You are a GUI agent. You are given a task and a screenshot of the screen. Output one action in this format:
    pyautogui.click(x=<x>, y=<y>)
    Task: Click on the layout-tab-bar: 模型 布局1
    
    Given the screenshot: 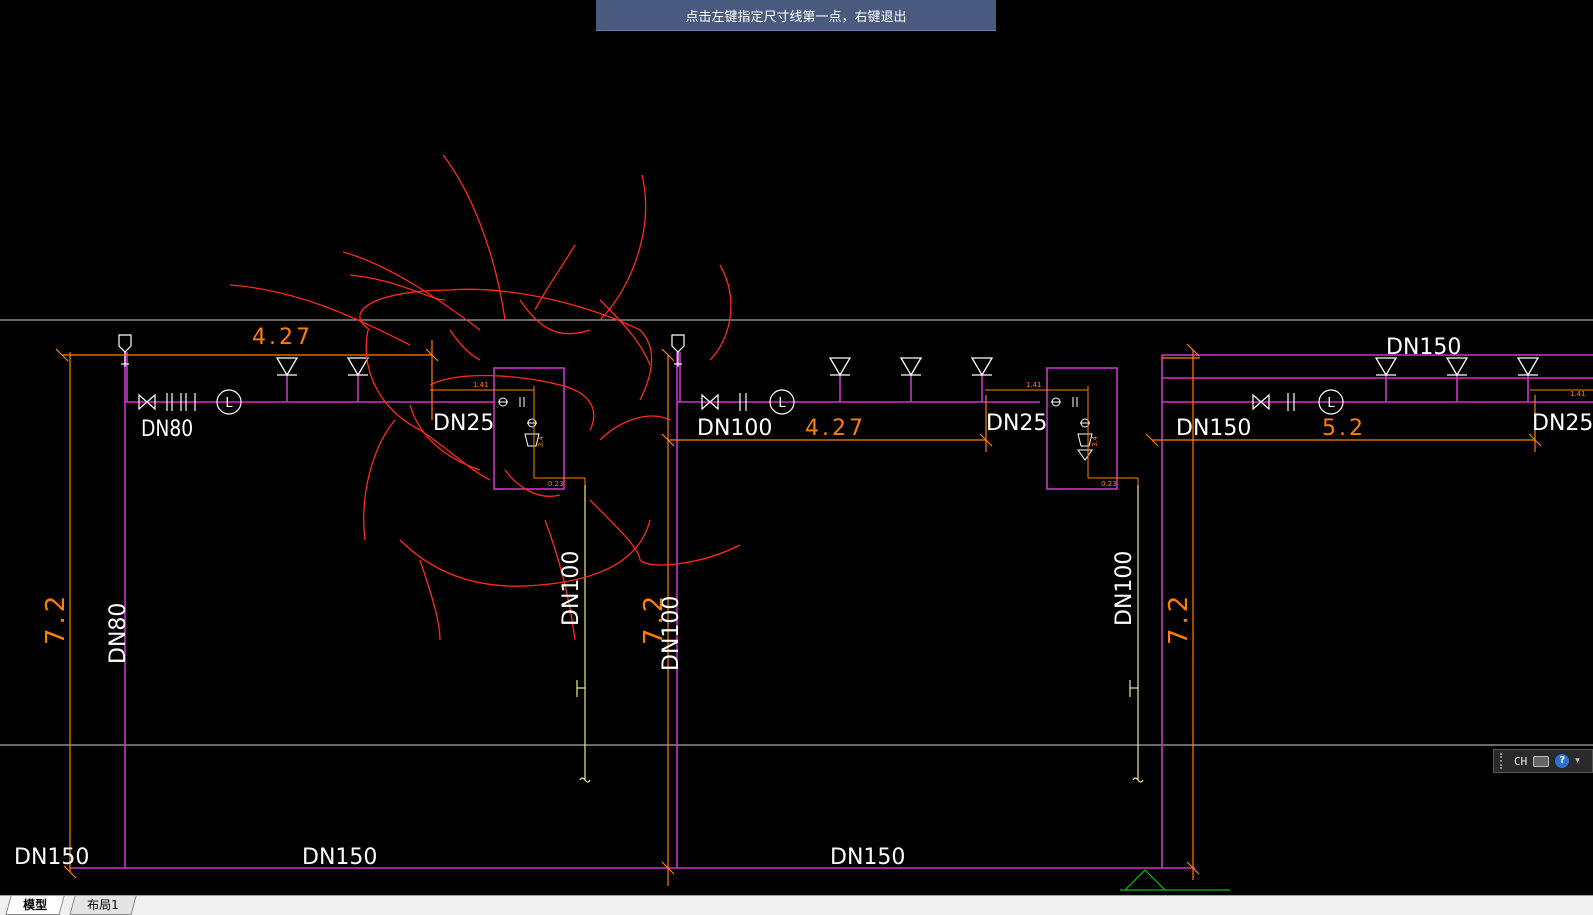 What is the action you would take?
    pyautogui.click(x=796, y=905)
    